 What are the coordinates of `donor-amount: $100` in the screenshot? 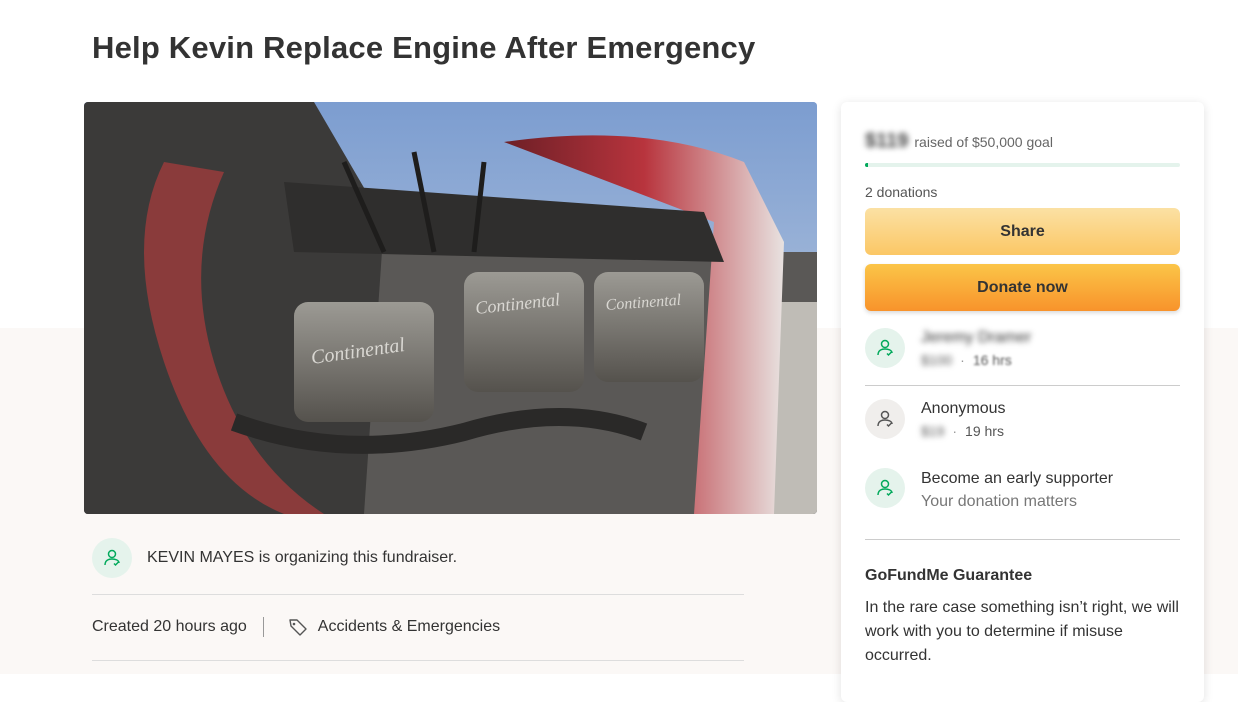 It's located at (937, 360).